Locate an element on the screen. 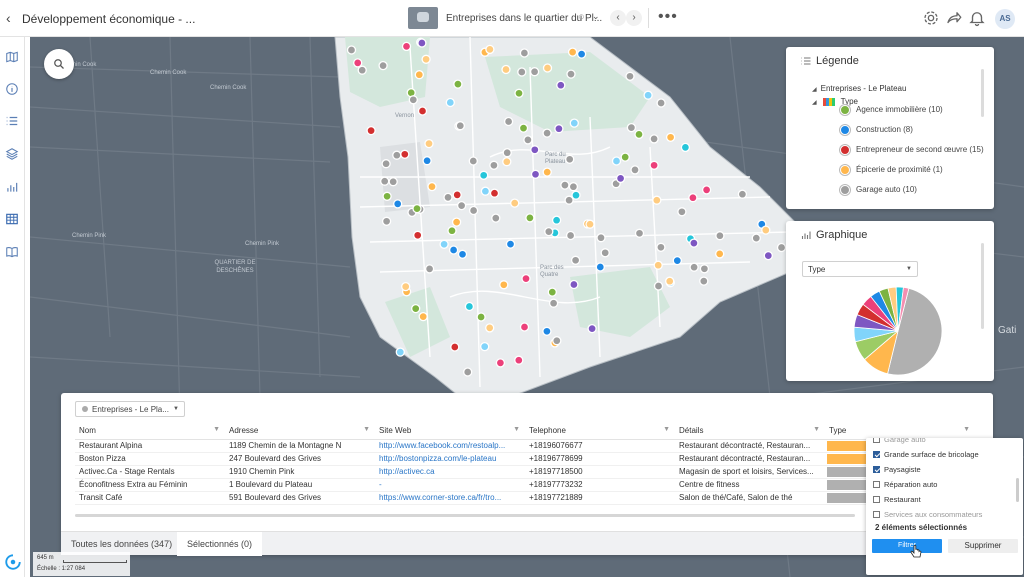  pie-chart is located at coordinates (891, 329).